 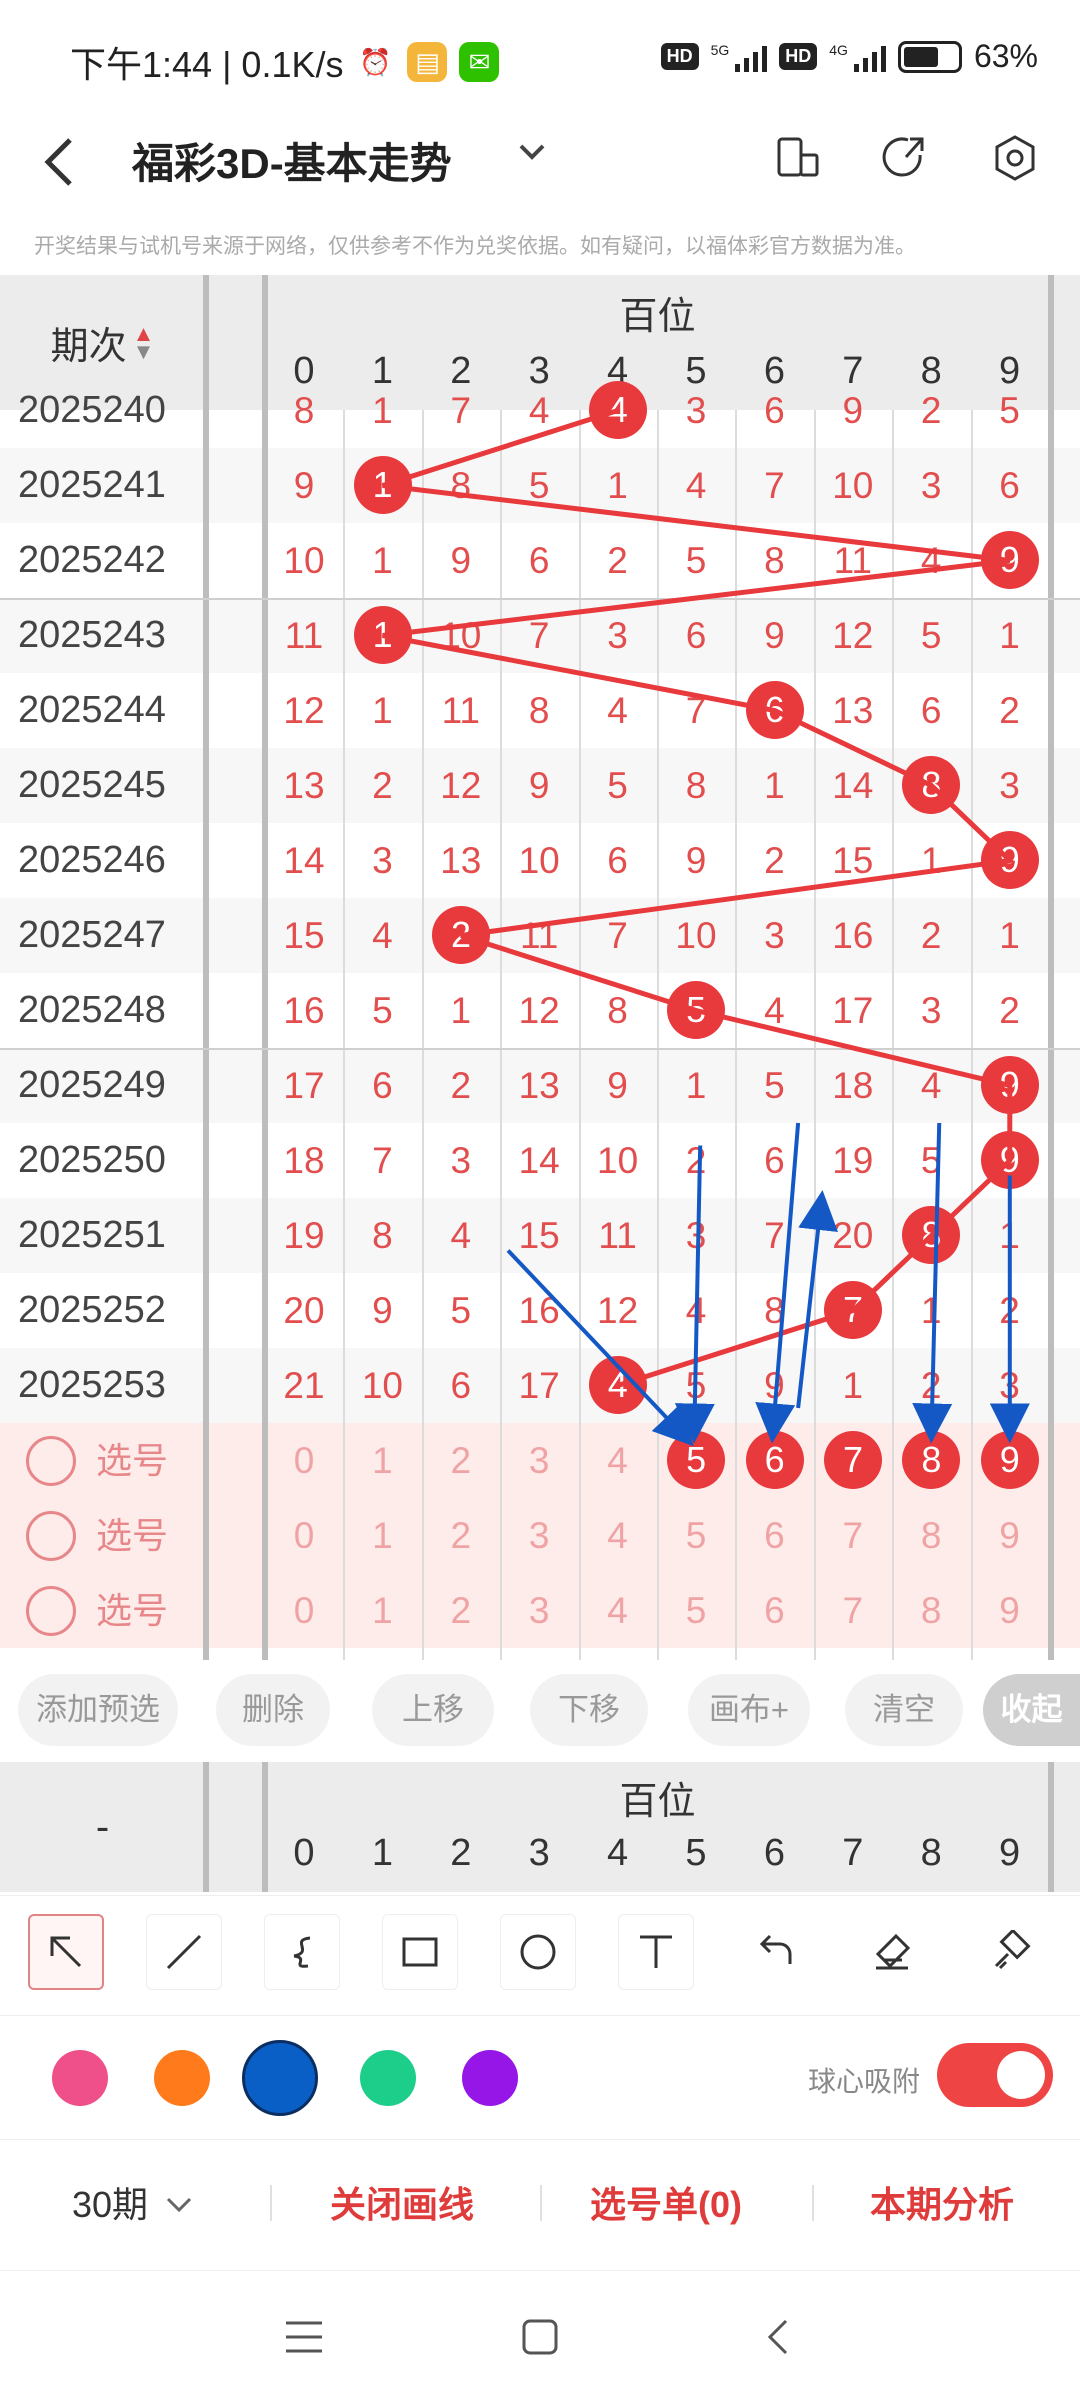 I want to click on table-row: 2025243 11 1 10 7 3 6 9 12 5 1, so click(x=540, y=635).